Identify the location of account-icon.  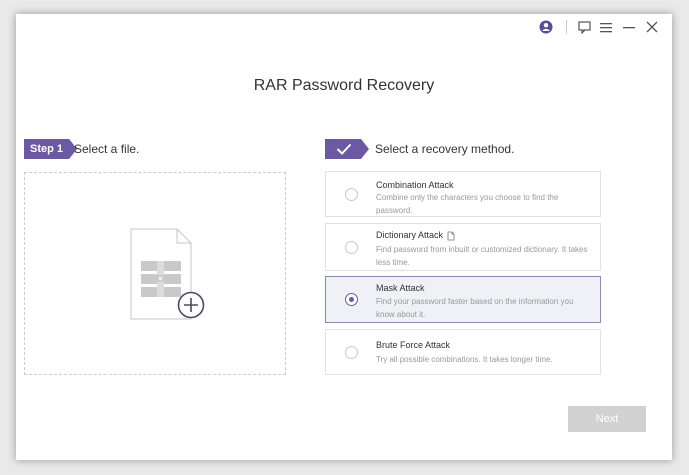
(546, 27).